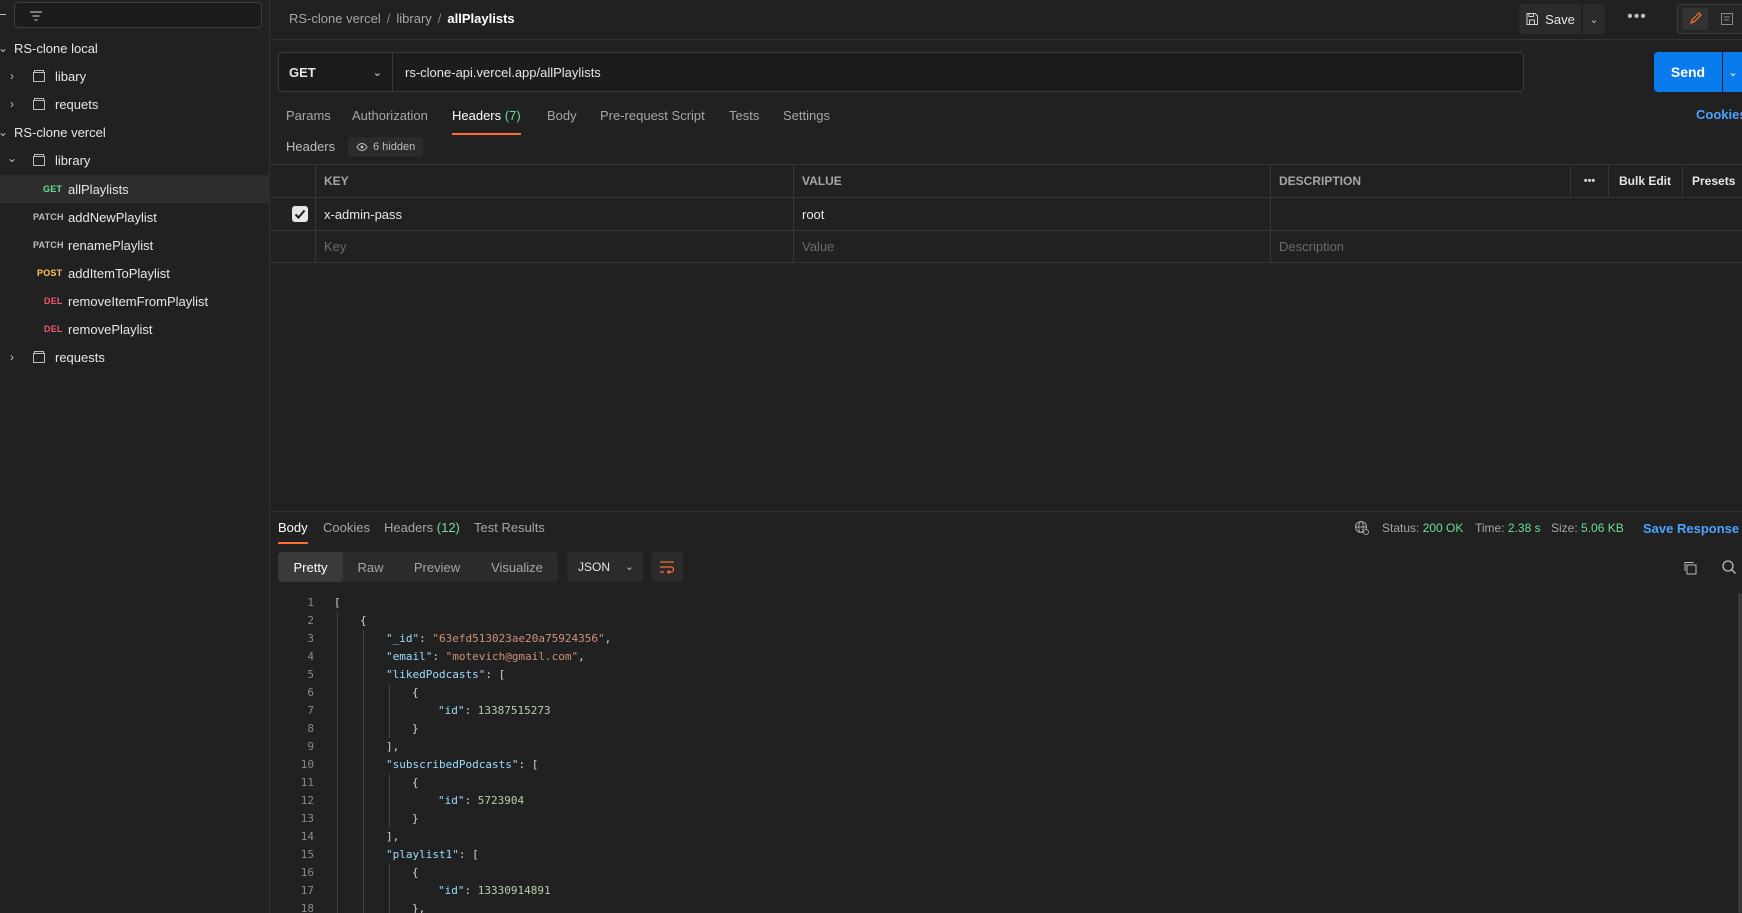 This screenshot has width=1742, height=913. Describe the element at coordinates (1490, 528) in the screenshot. I see `time-label: Time:` at that location.